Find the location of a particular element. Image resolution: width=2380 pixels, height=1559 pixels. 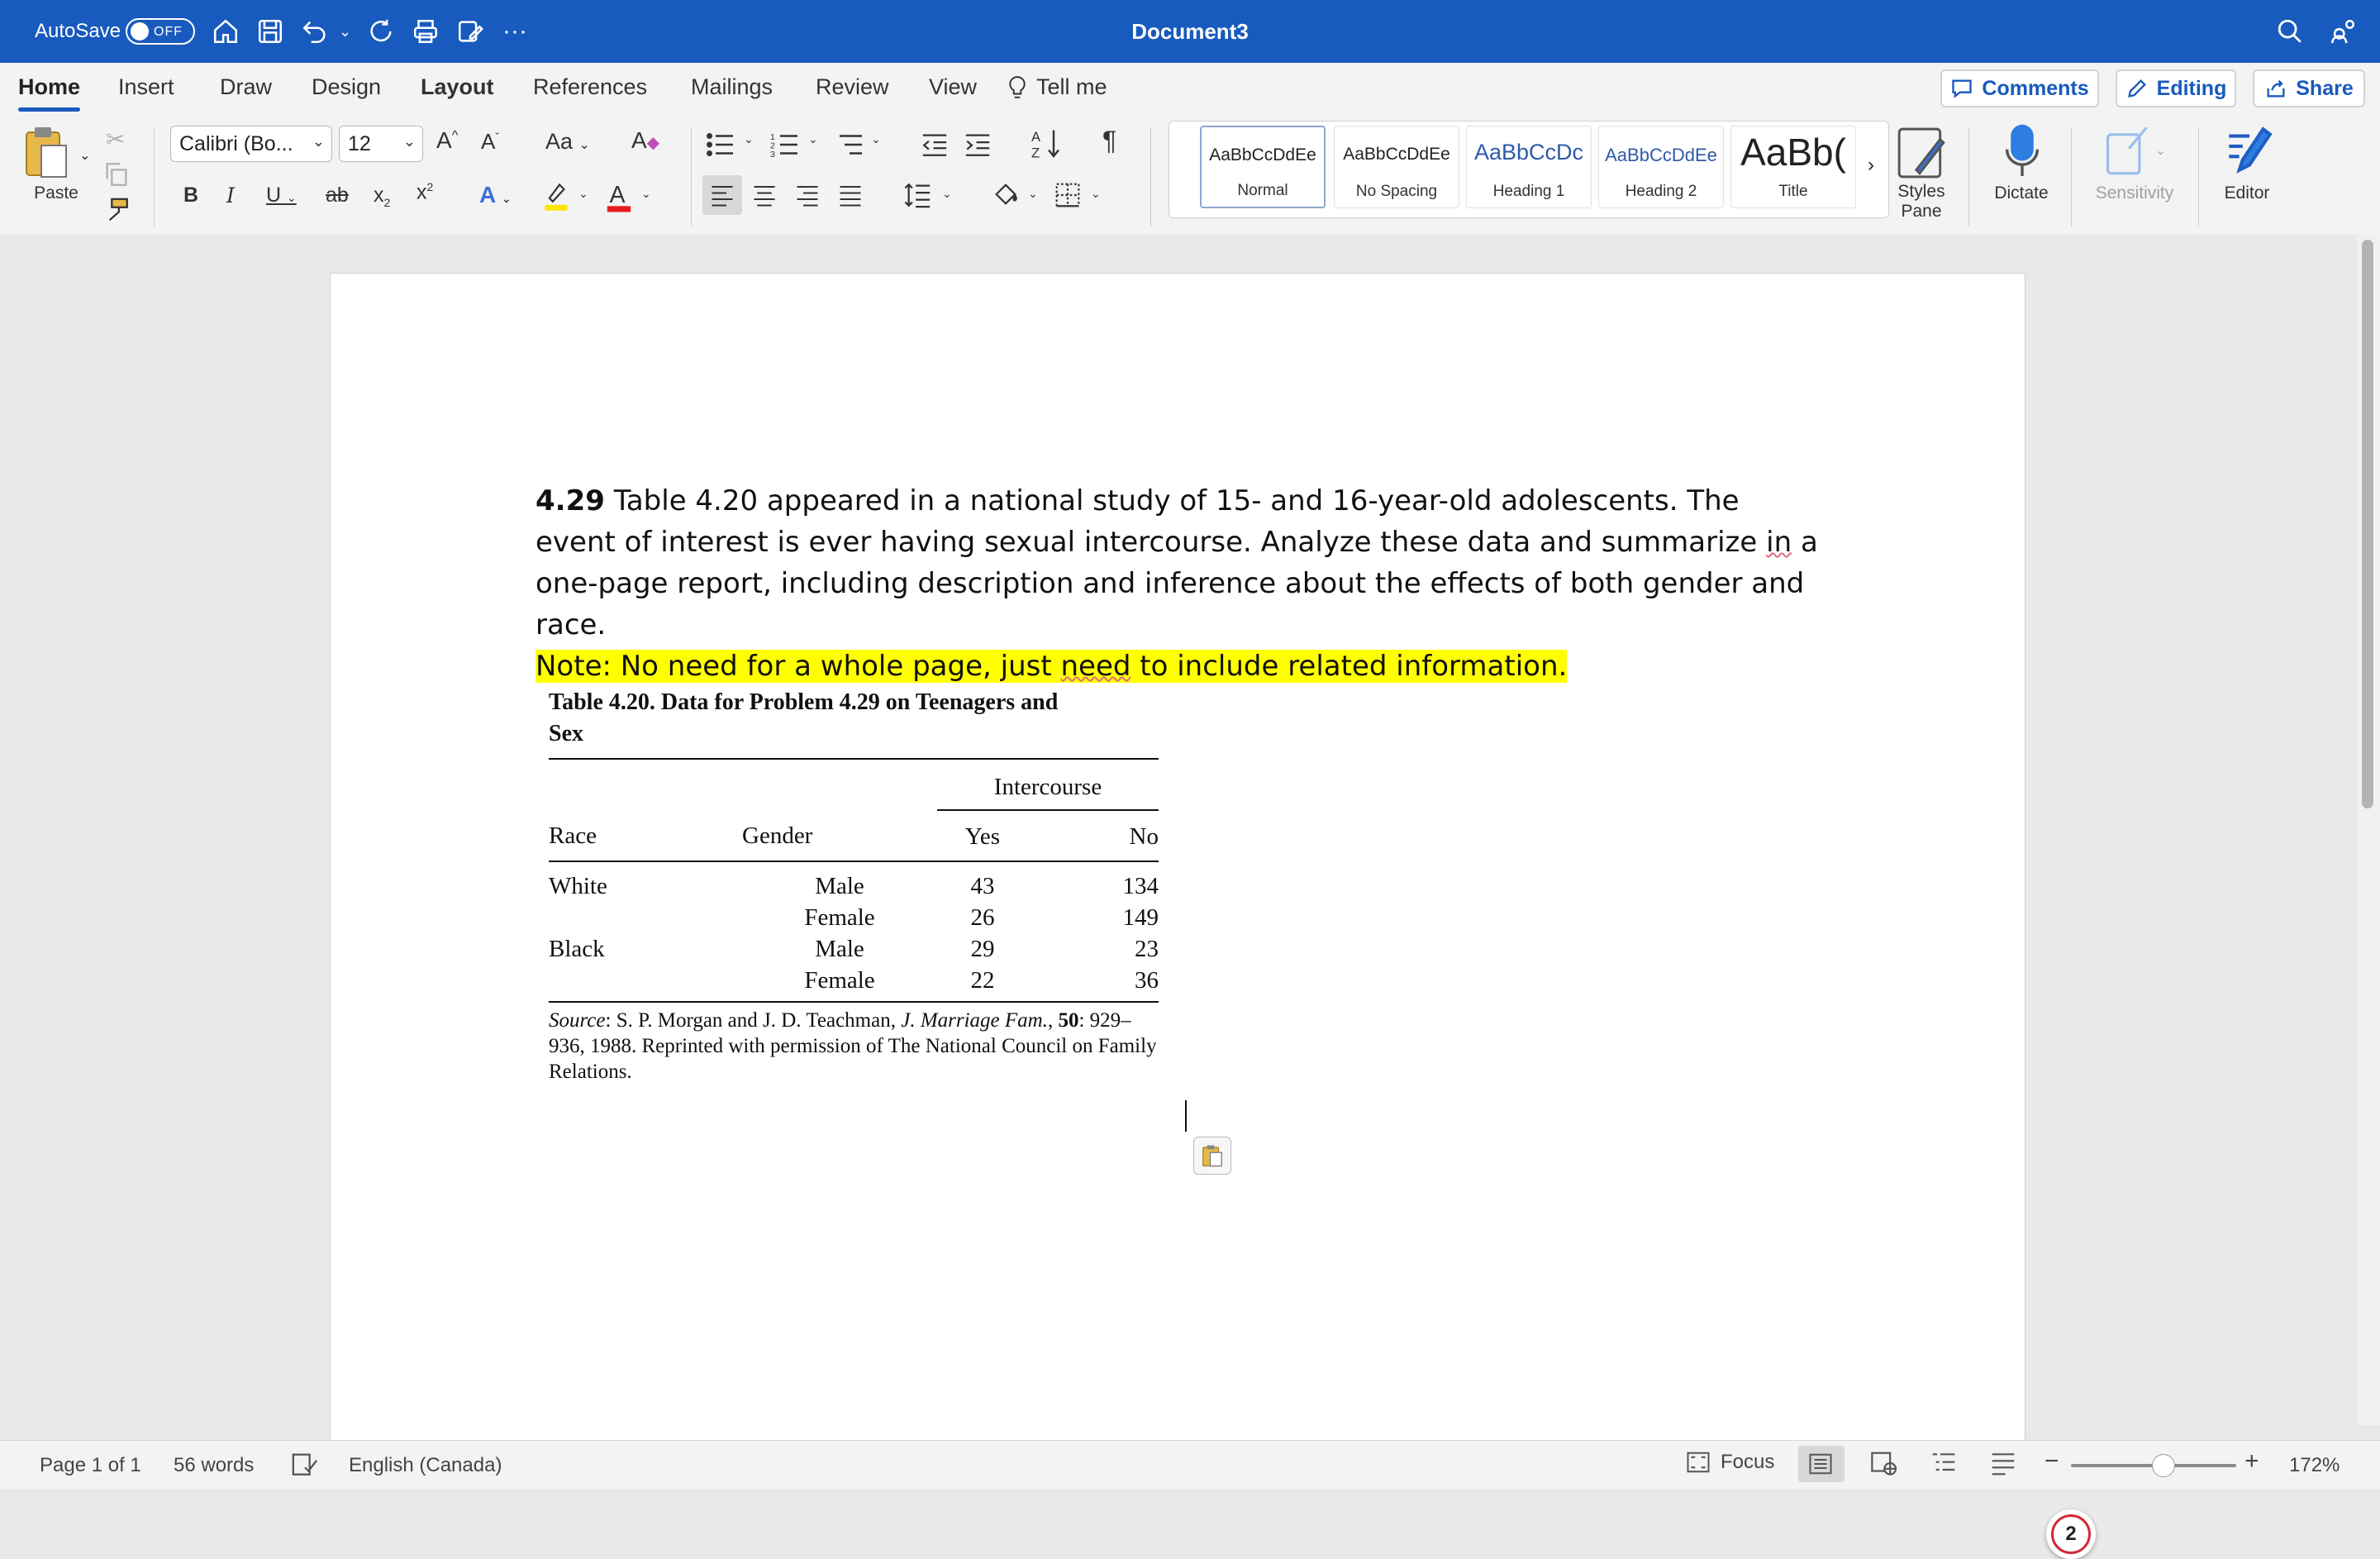

editing-button: Editing is located at coordinates (2176, 88).